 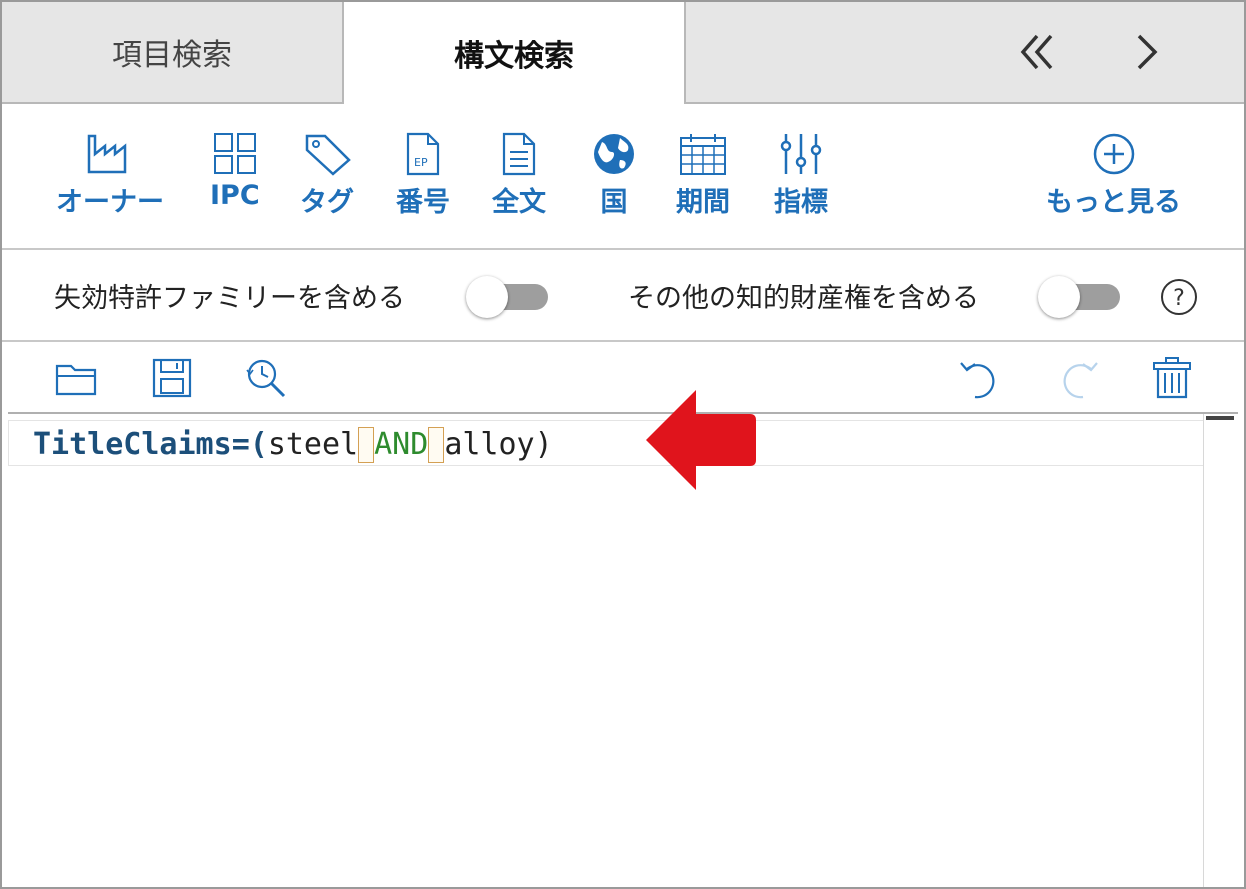 What do you see at coordinates (515, 53) in the screenshot?
I see `tab-syntax-search: 構文検索` at bounding box center [515, 53].